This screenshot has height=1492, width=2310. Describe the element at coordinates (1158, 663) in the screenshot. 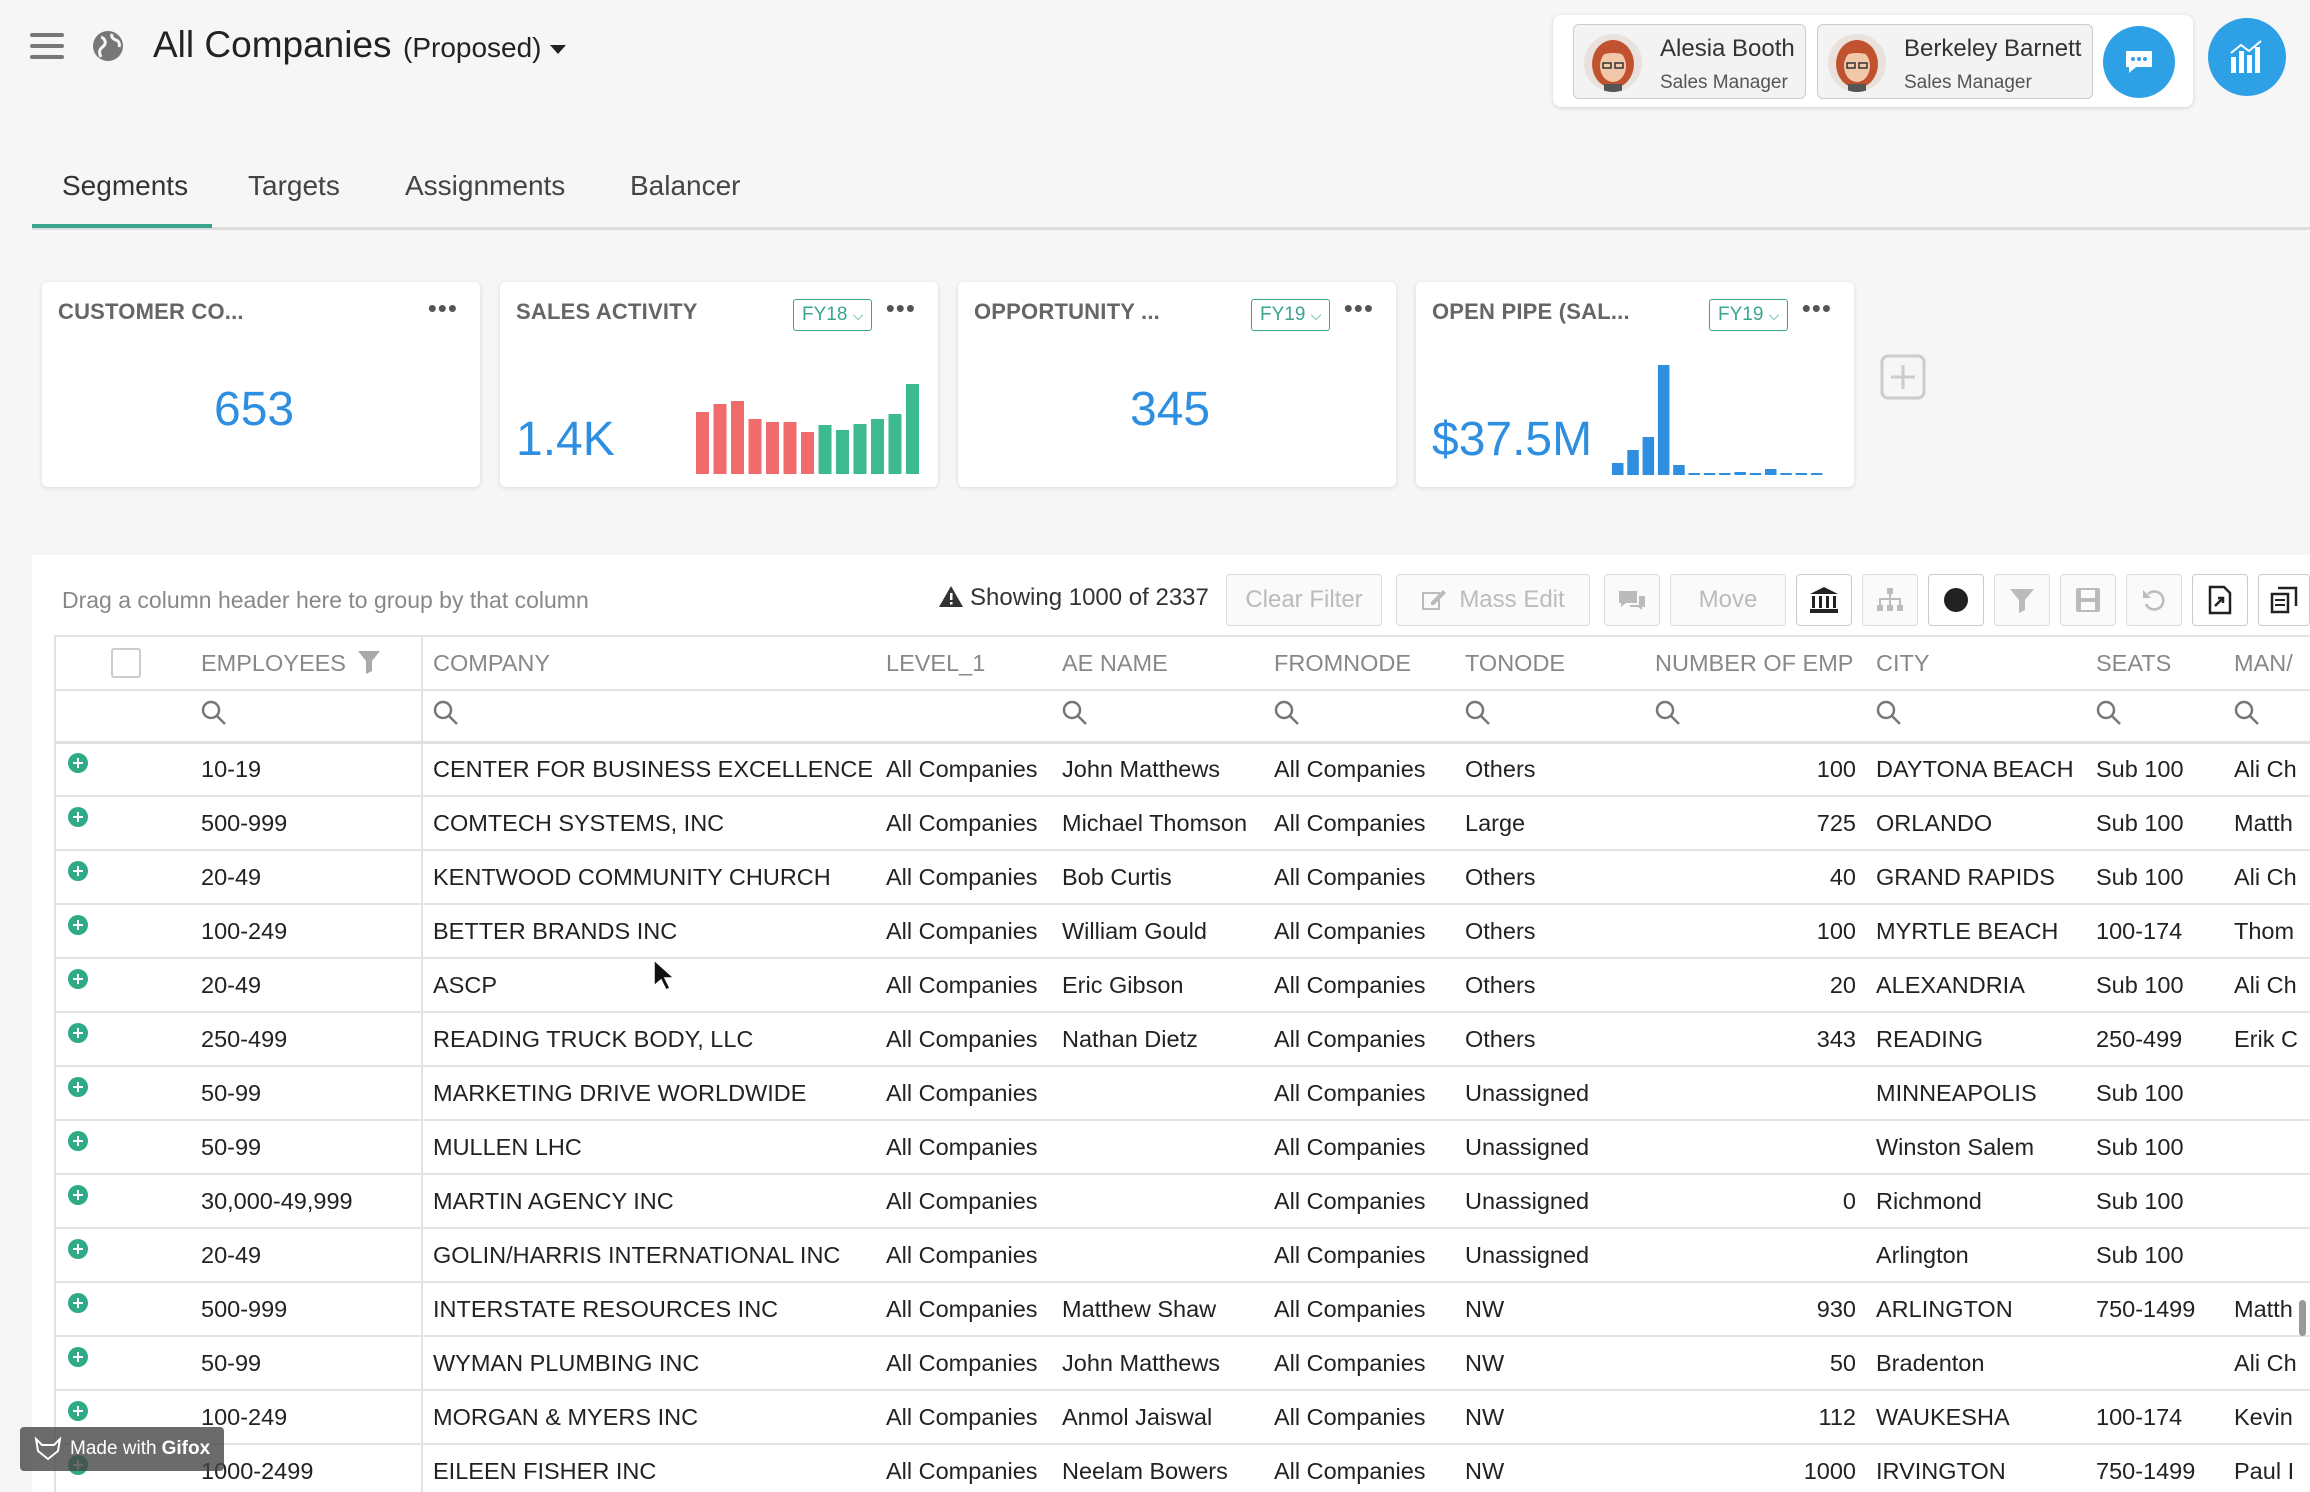

I see `column-header-ae-name: AE NAME` at that location.